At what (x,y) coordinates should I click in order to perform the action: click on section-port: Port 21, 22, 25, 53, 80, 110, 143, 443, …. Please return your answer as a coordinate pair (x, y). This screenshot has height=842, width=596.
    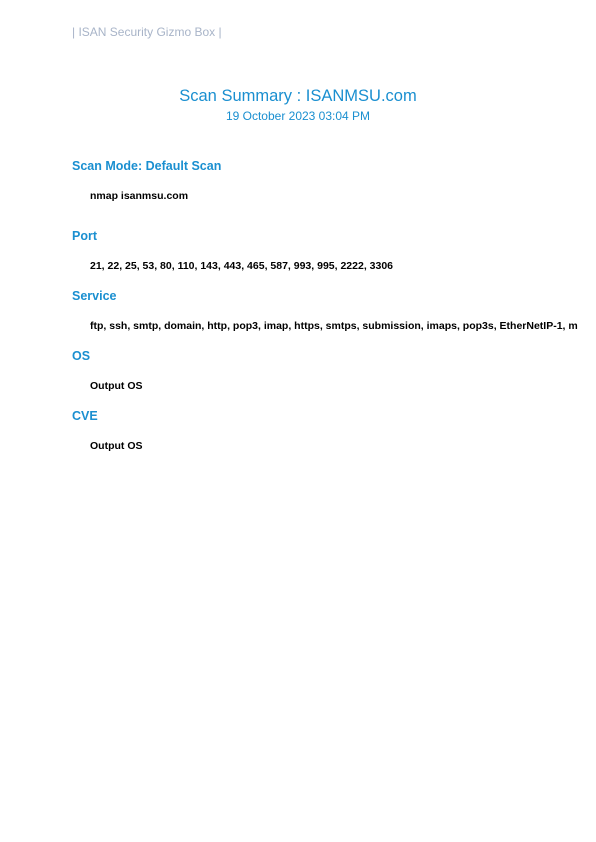
    Looking at the image, I should click on (334, 250).